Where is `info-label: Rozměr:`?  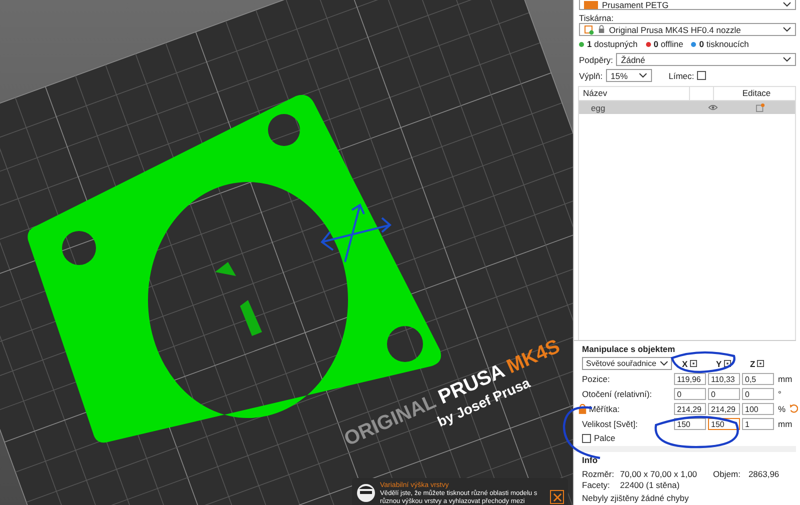 info-label: Rozměr: is located at coordinates (597, 473).